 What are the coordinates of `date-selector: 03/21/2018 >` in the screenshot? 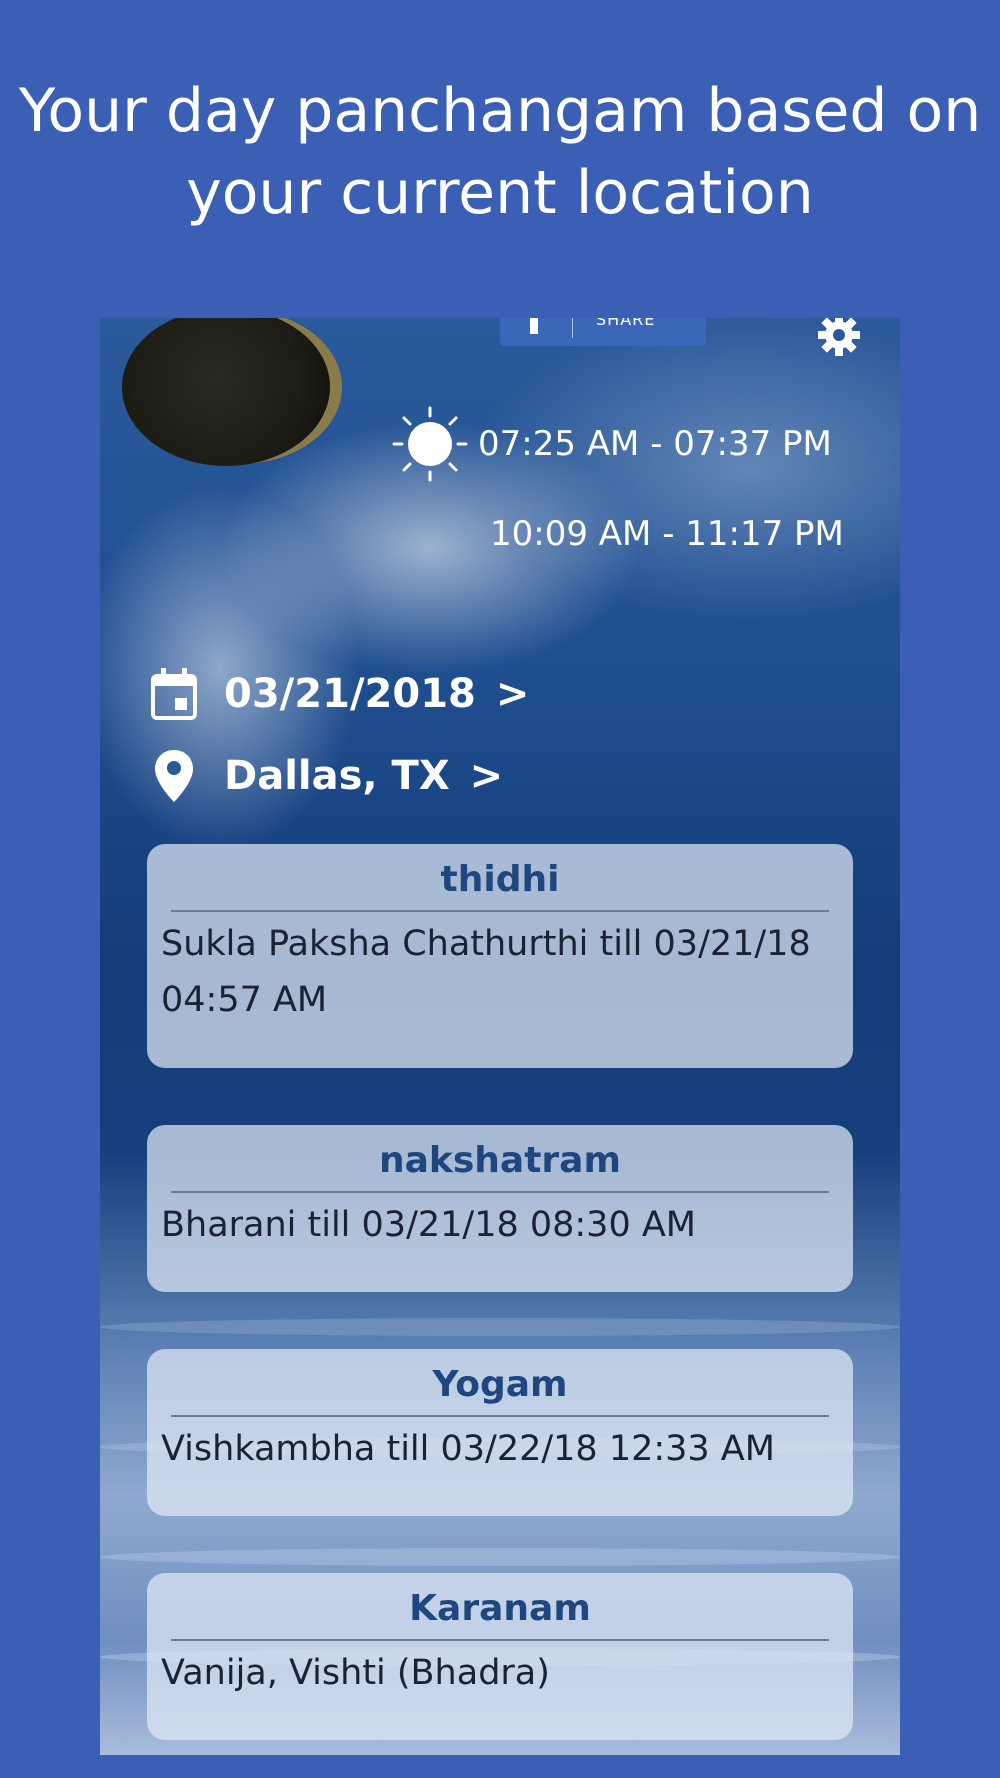 It's located at (339, 694).